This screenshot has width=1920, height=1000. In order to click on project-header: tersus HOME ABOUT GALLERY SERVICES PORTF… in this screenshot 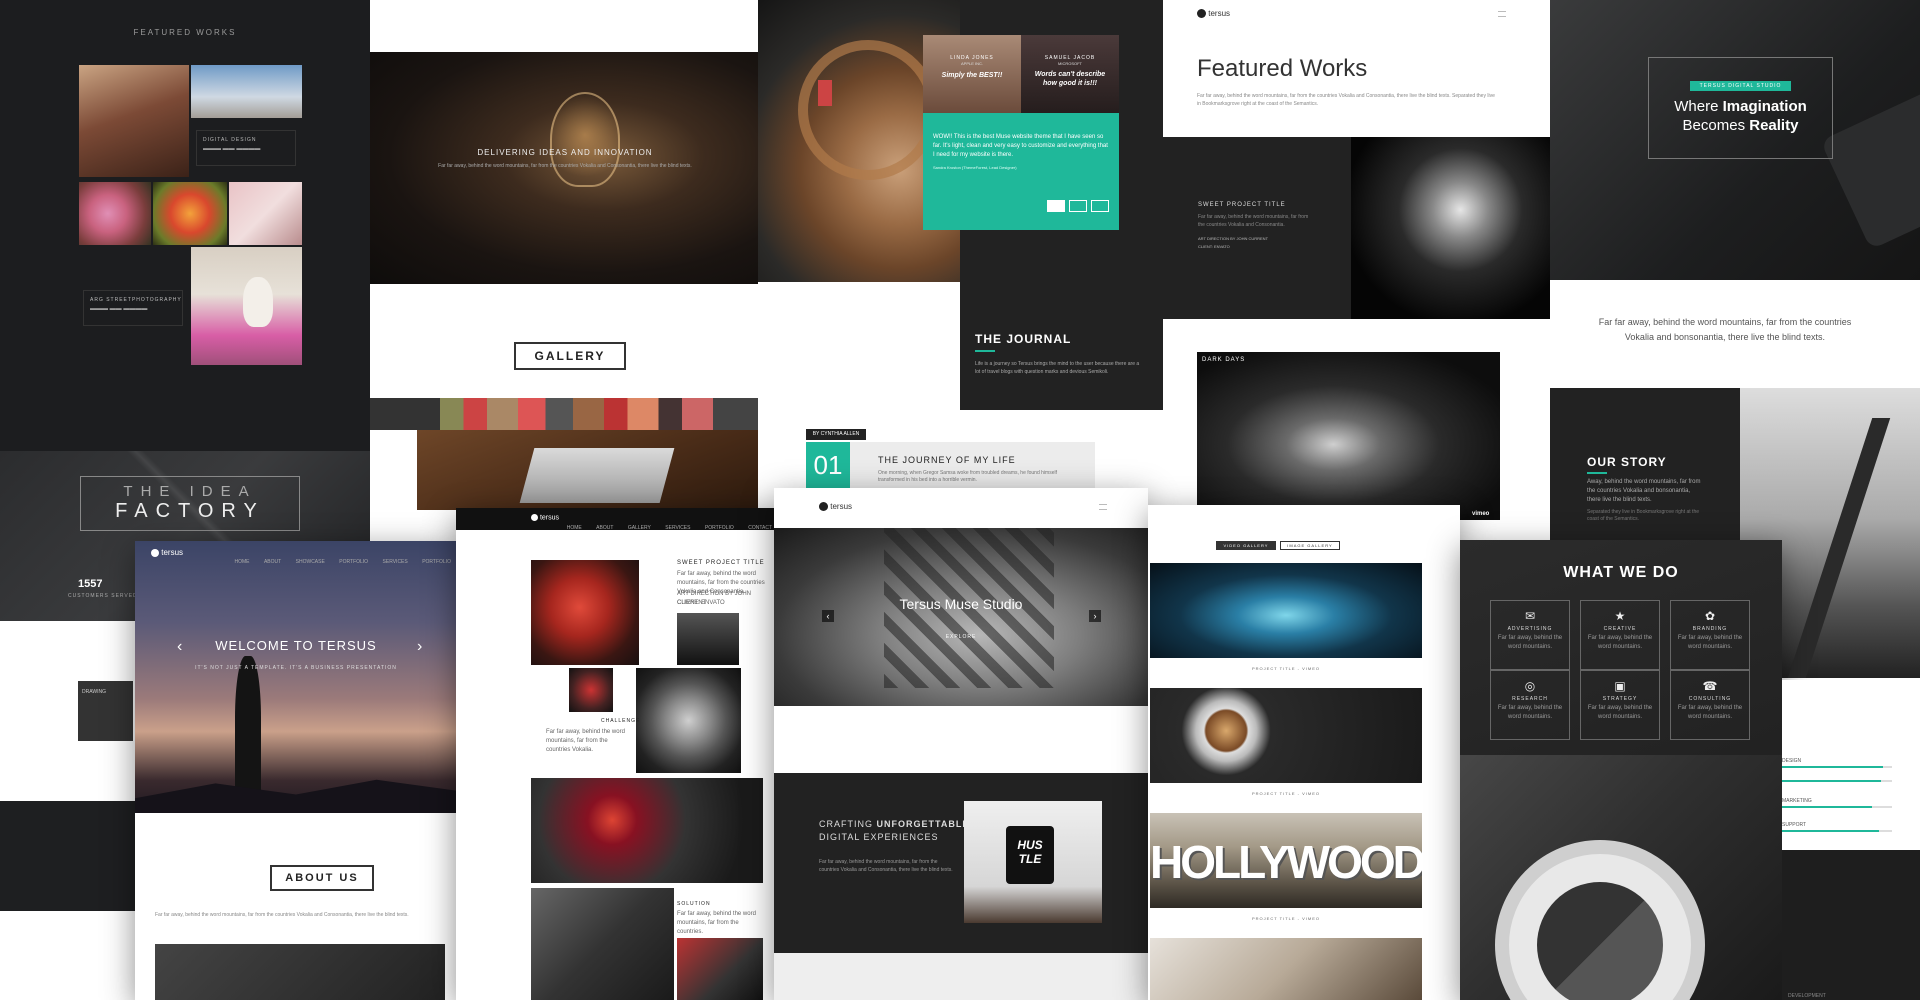, I will do `click(616, 519)`.